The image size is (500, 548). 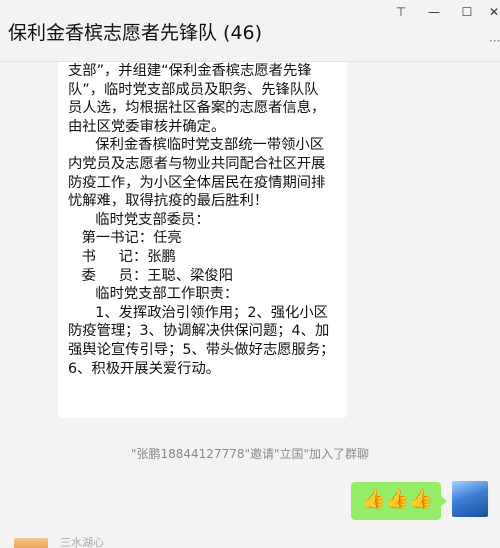 I want to click on chat-title: 保利金香槟志愿者先锋队 (46), so click(x=135, y=33).